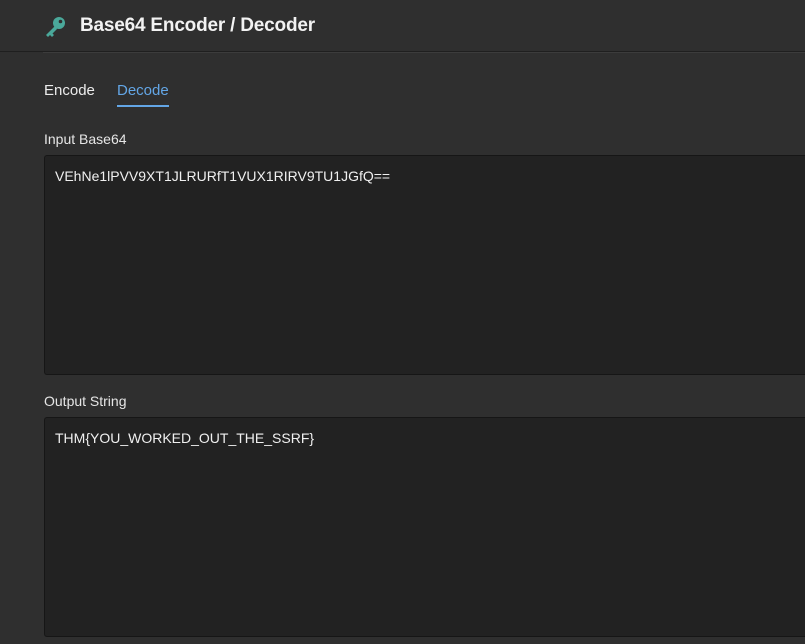 Image resolution: width=805 pixels, height=644 pixels. I want to click on header-divider, so click(424, 52).